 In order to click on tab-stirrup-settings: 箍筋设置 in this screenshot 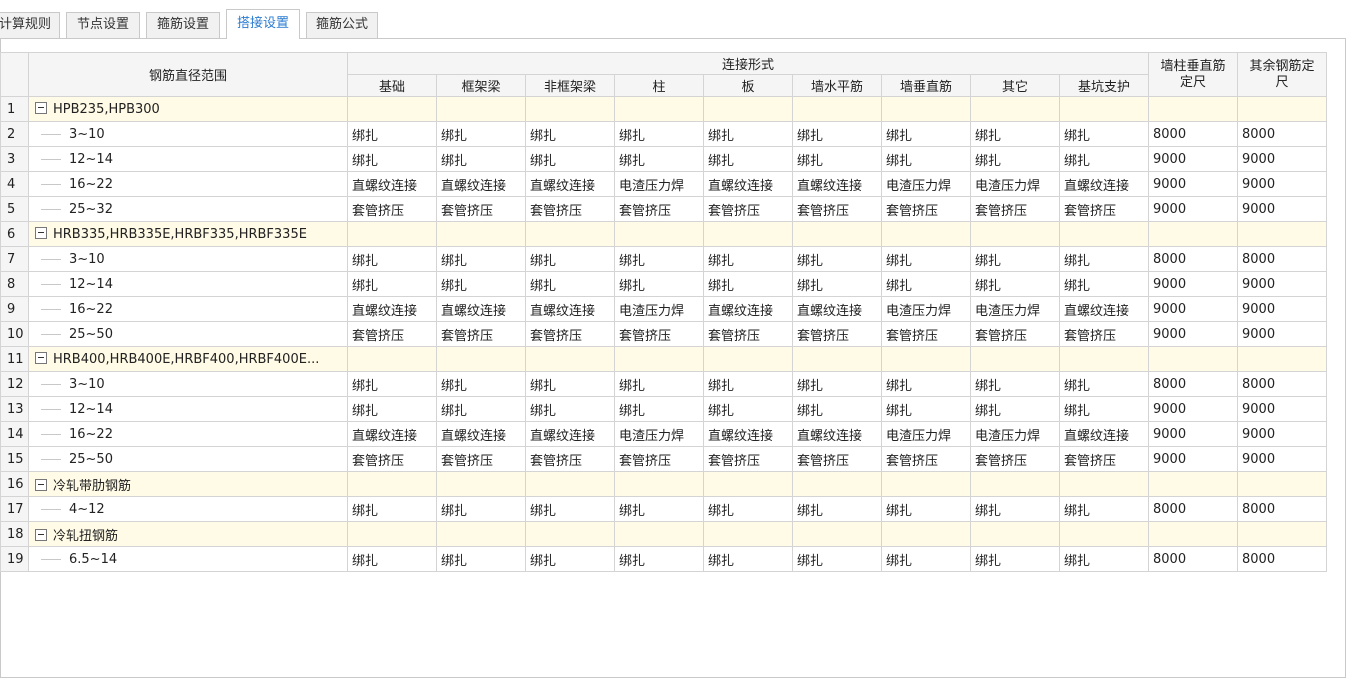, I will do `click(183, 25)`.